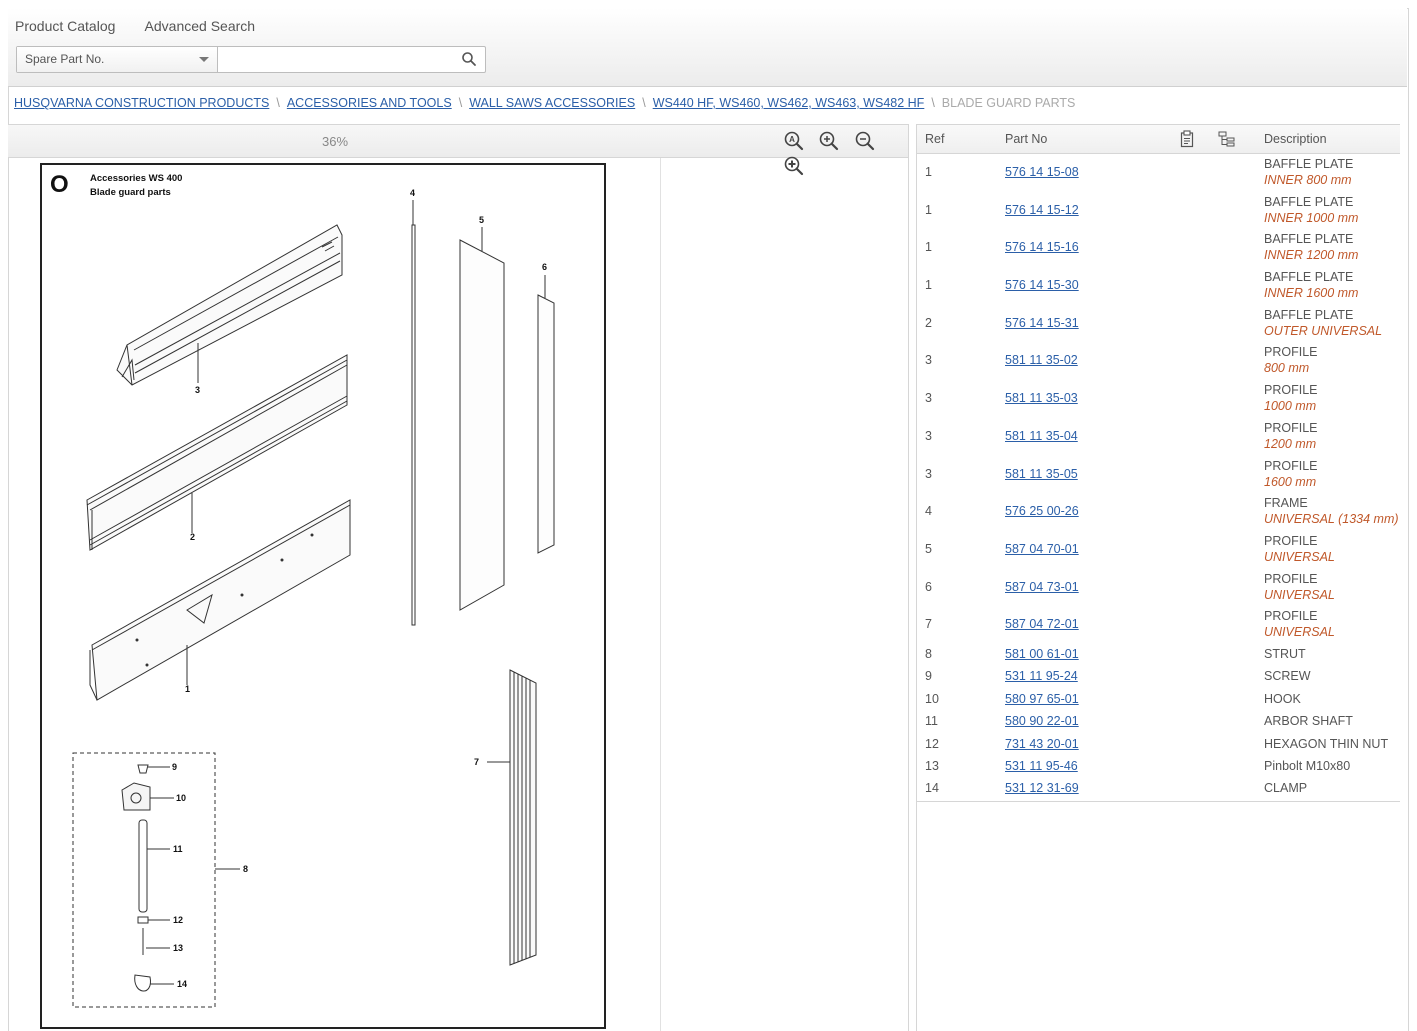 The height and width of the screenshot is (1031, 1417). What do you see at coordinates (245, 869) in the screenshot?
I see `callout-8: 8` at bounding box center [245, 869].